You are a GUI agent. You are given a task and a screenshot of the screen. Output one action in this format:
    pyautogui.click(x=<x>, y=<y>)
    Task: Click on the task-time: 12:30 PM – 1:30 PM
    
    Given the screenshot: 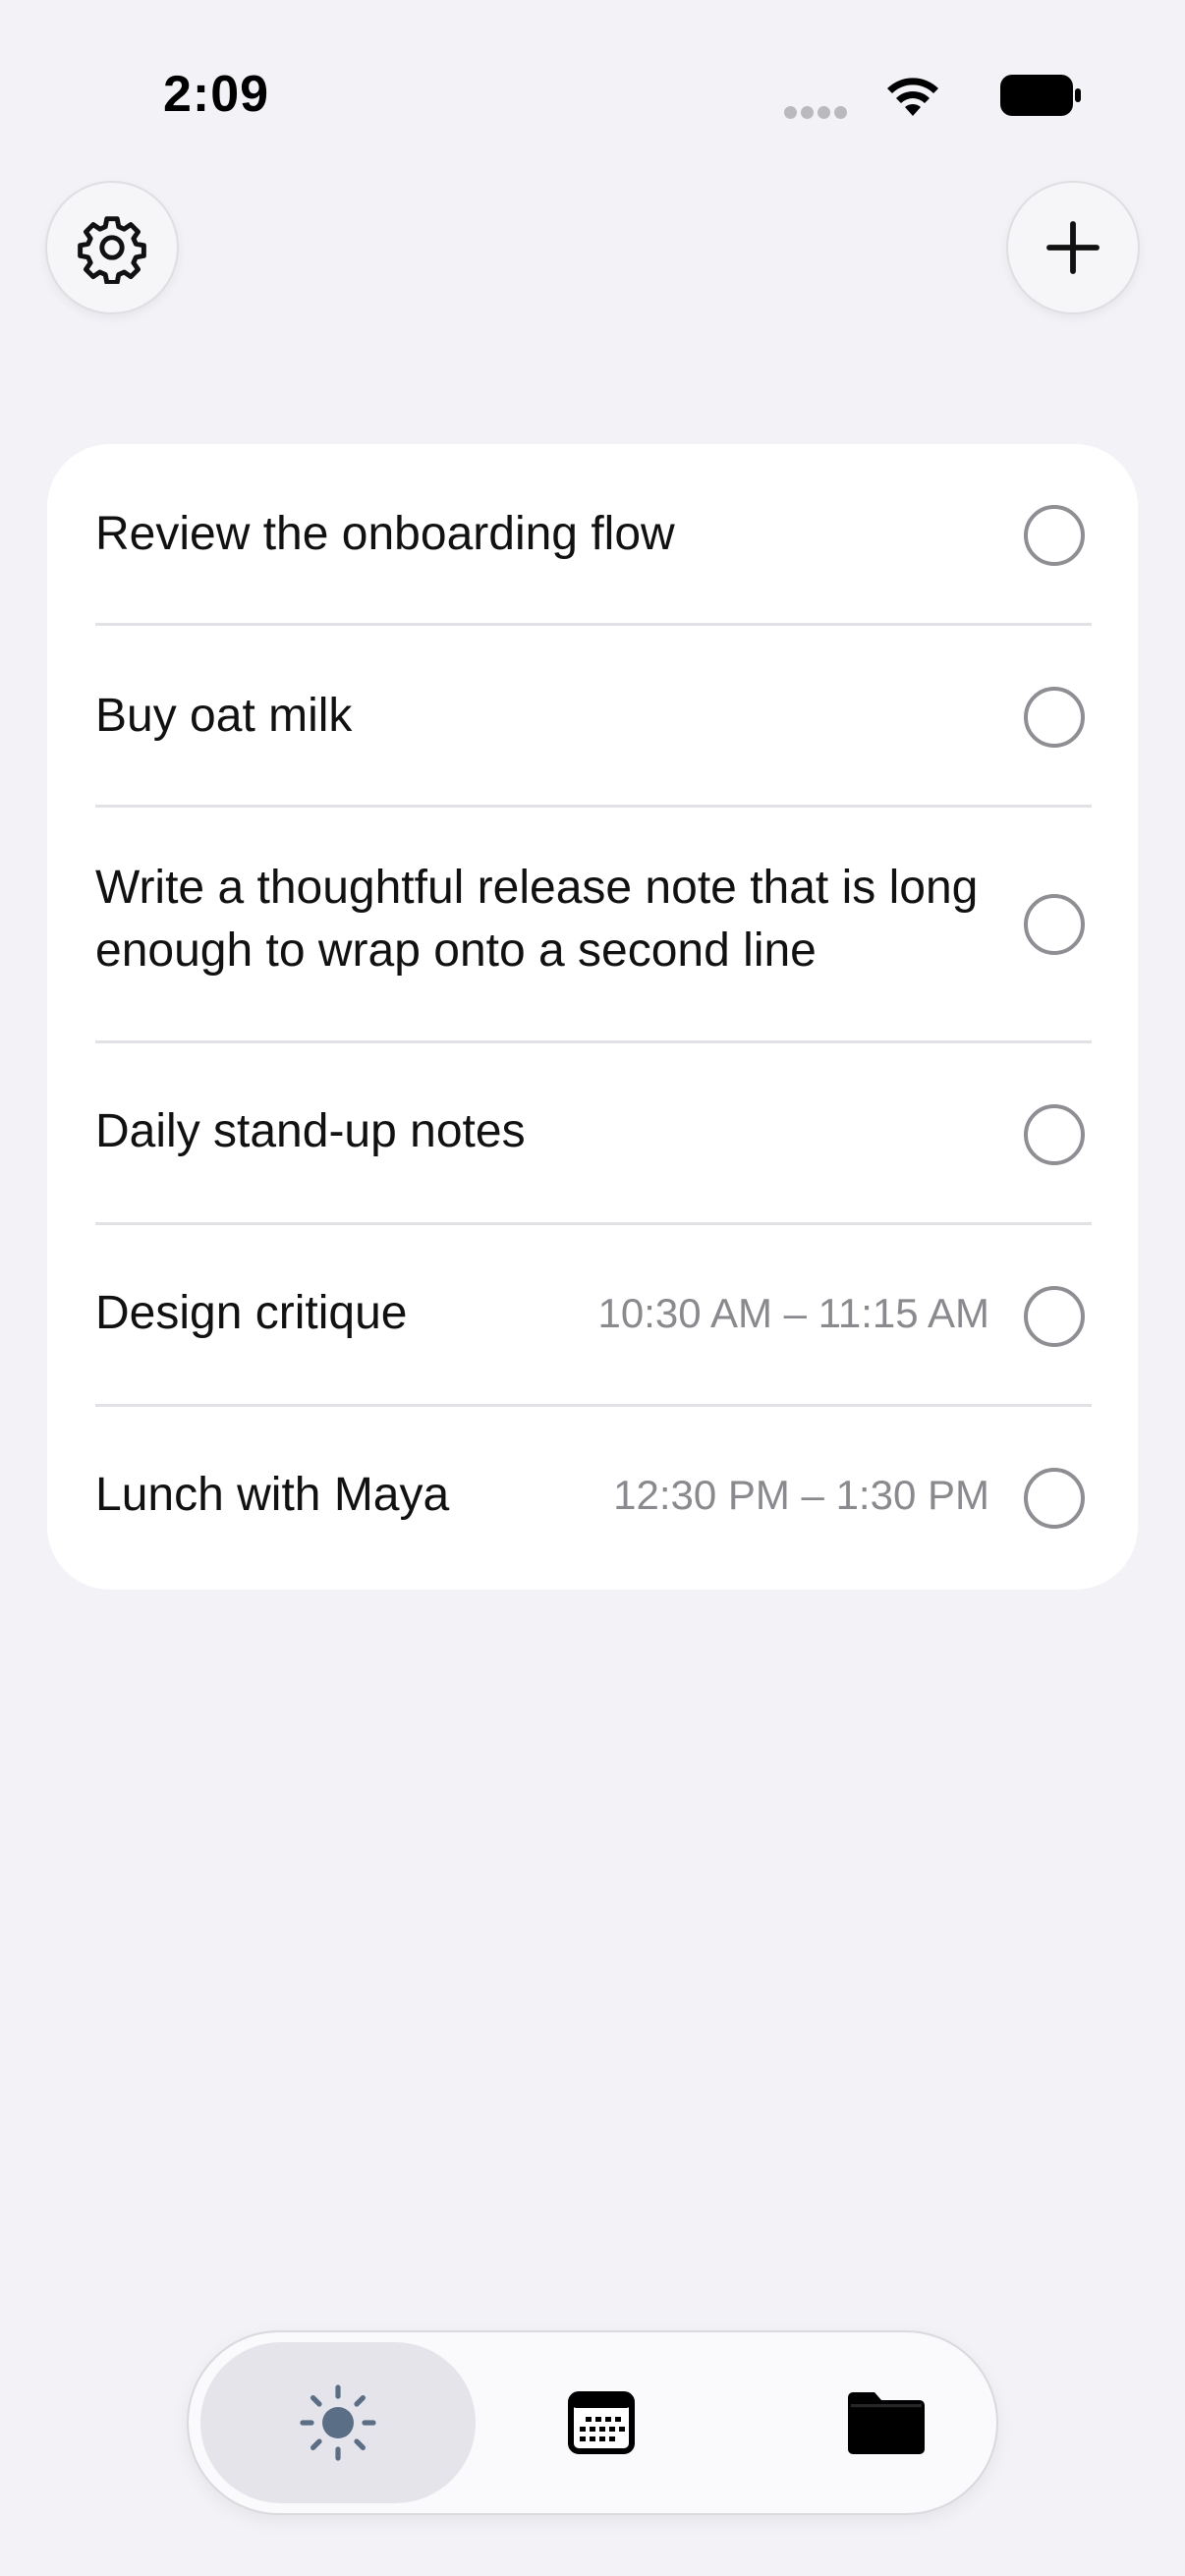 What is the action you would take?
    pyautogui.click(x=801, y=1495)
    